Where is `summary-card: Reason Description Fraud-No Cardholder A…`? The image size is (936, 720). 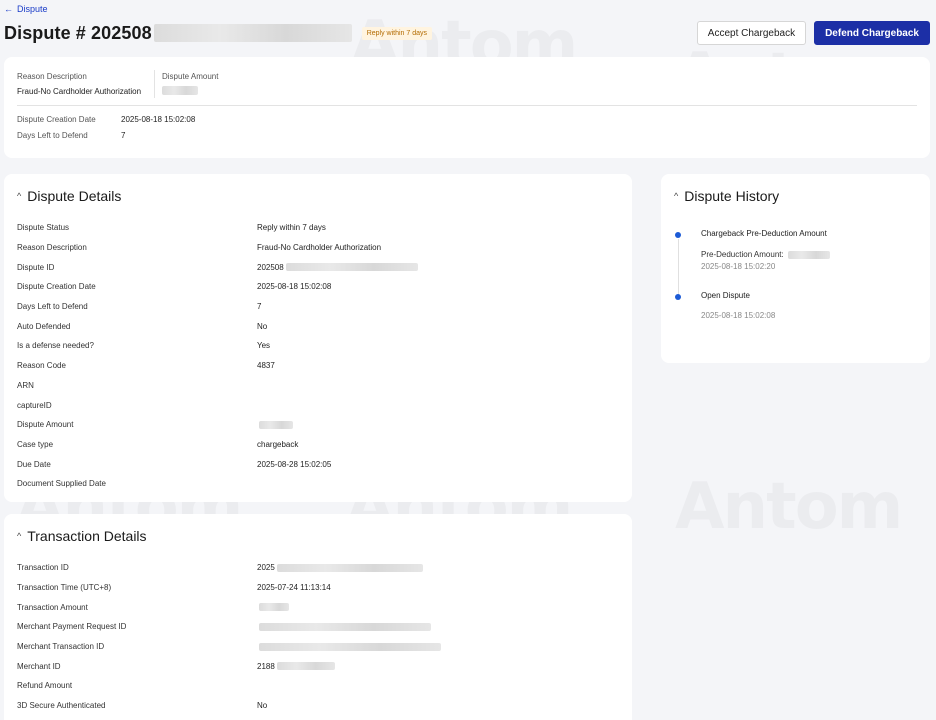 summary-card: Reason Description Fraud-No Cardholder A… is located at coordinates (467, 107).